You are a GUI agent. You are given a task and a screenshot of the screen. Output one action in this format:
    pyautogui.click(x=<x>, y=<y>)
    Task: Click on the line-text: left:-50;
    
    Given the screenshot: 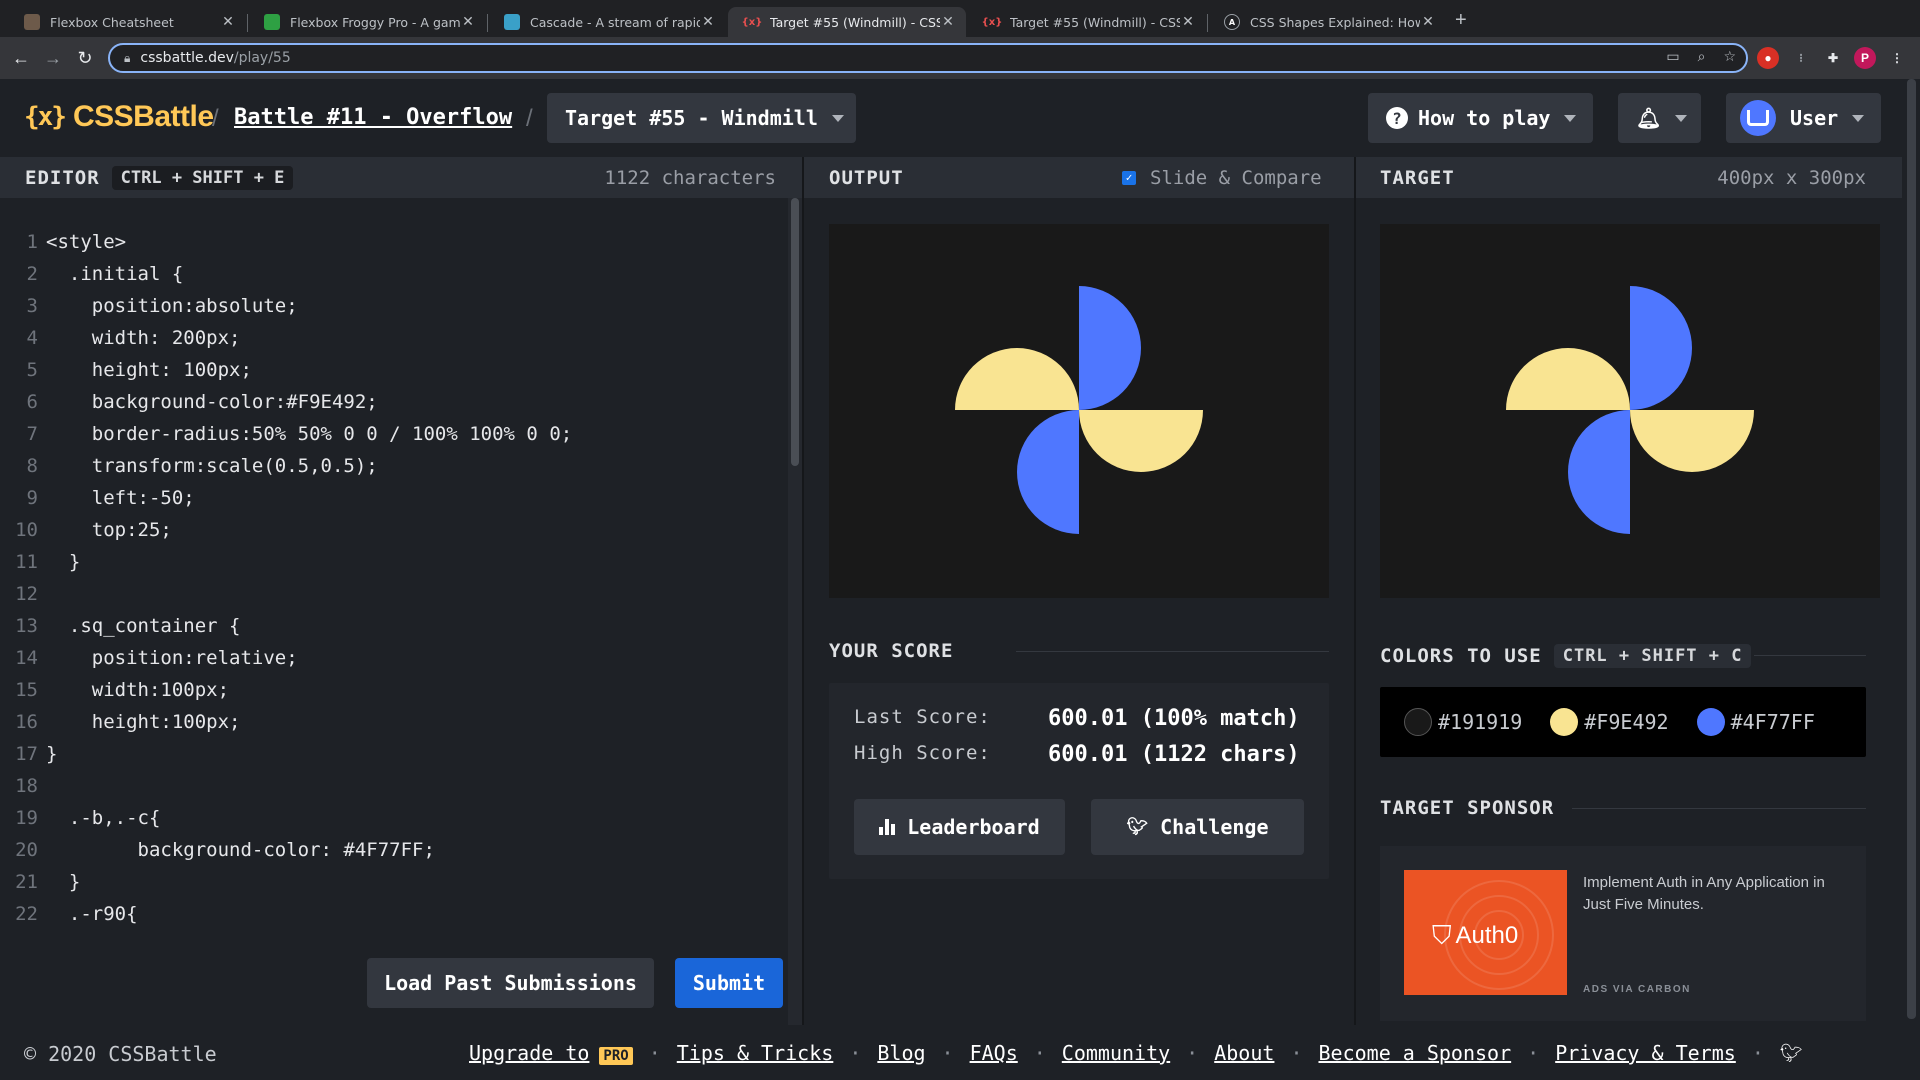 What is the action you would take?
    pyautogui.click(x=120, y=498)
    